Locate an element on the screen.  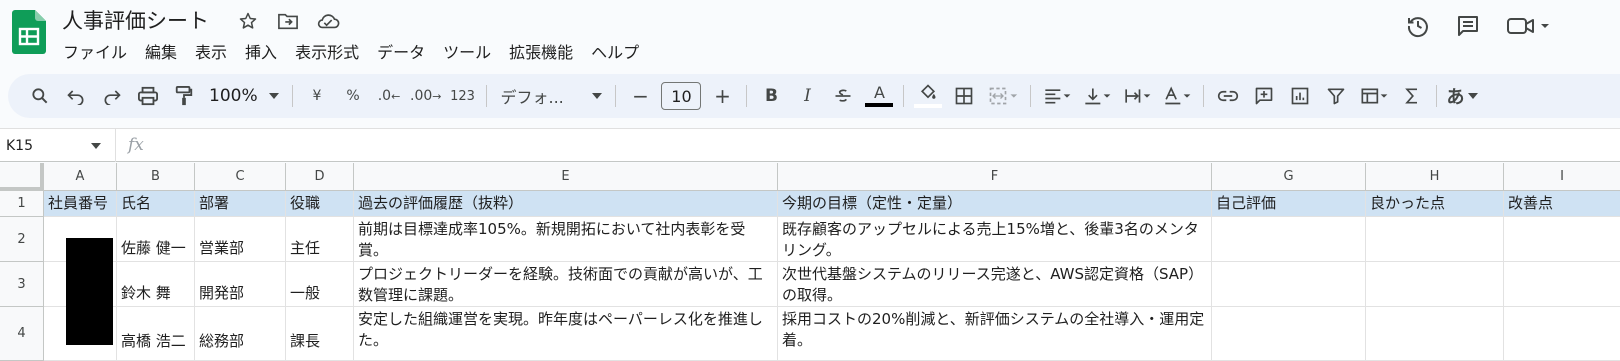
row-header-1: 1 is located at coordinates (22, 204).